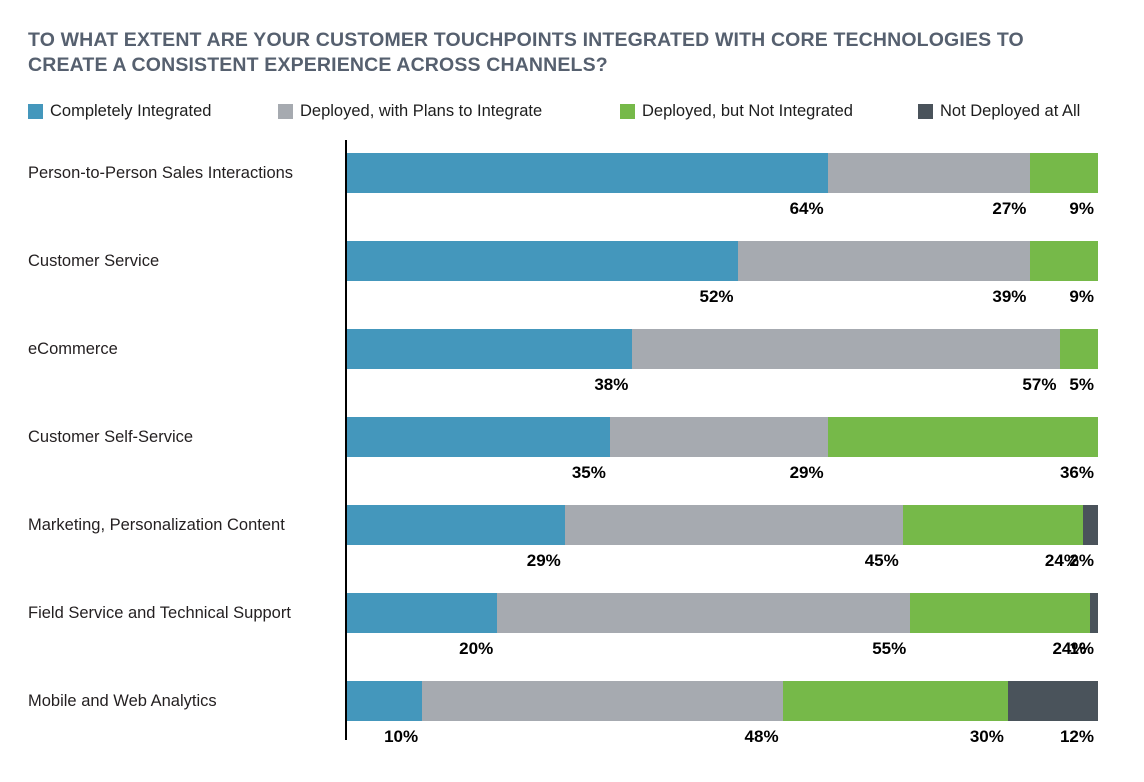 This screenshot has width=1144, height=782. What do you see at coordinates (761, 736) in the screenshot?
I see `value-label: 48%` at bounding box center [761, 736].